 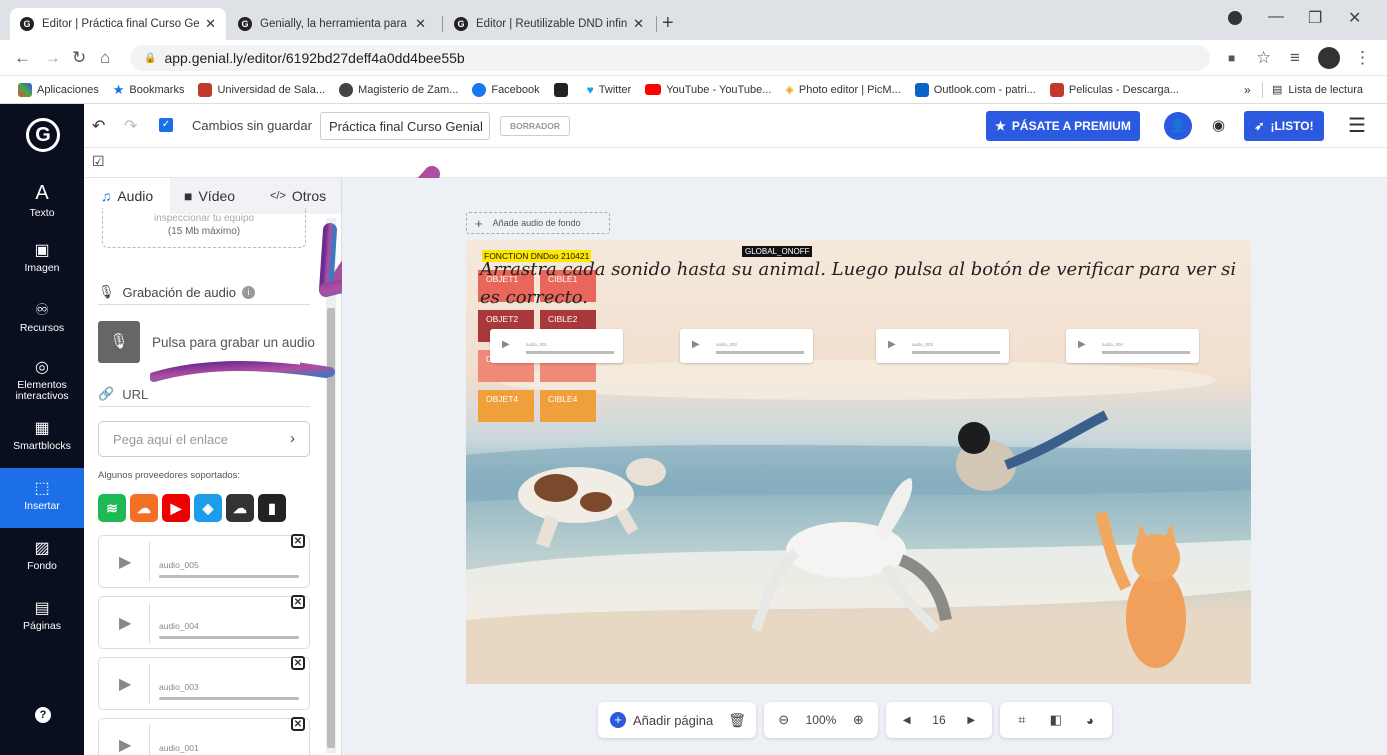 What do you see at coordinates (79, 58) in the screenshot?
I see `reload-icon: ↻` at bounding box center [79, 58].